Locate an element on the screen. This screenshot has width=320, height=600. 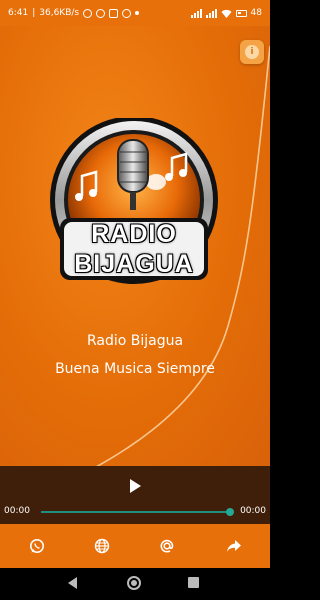
battery-icon is located at coordinates (241, 13).